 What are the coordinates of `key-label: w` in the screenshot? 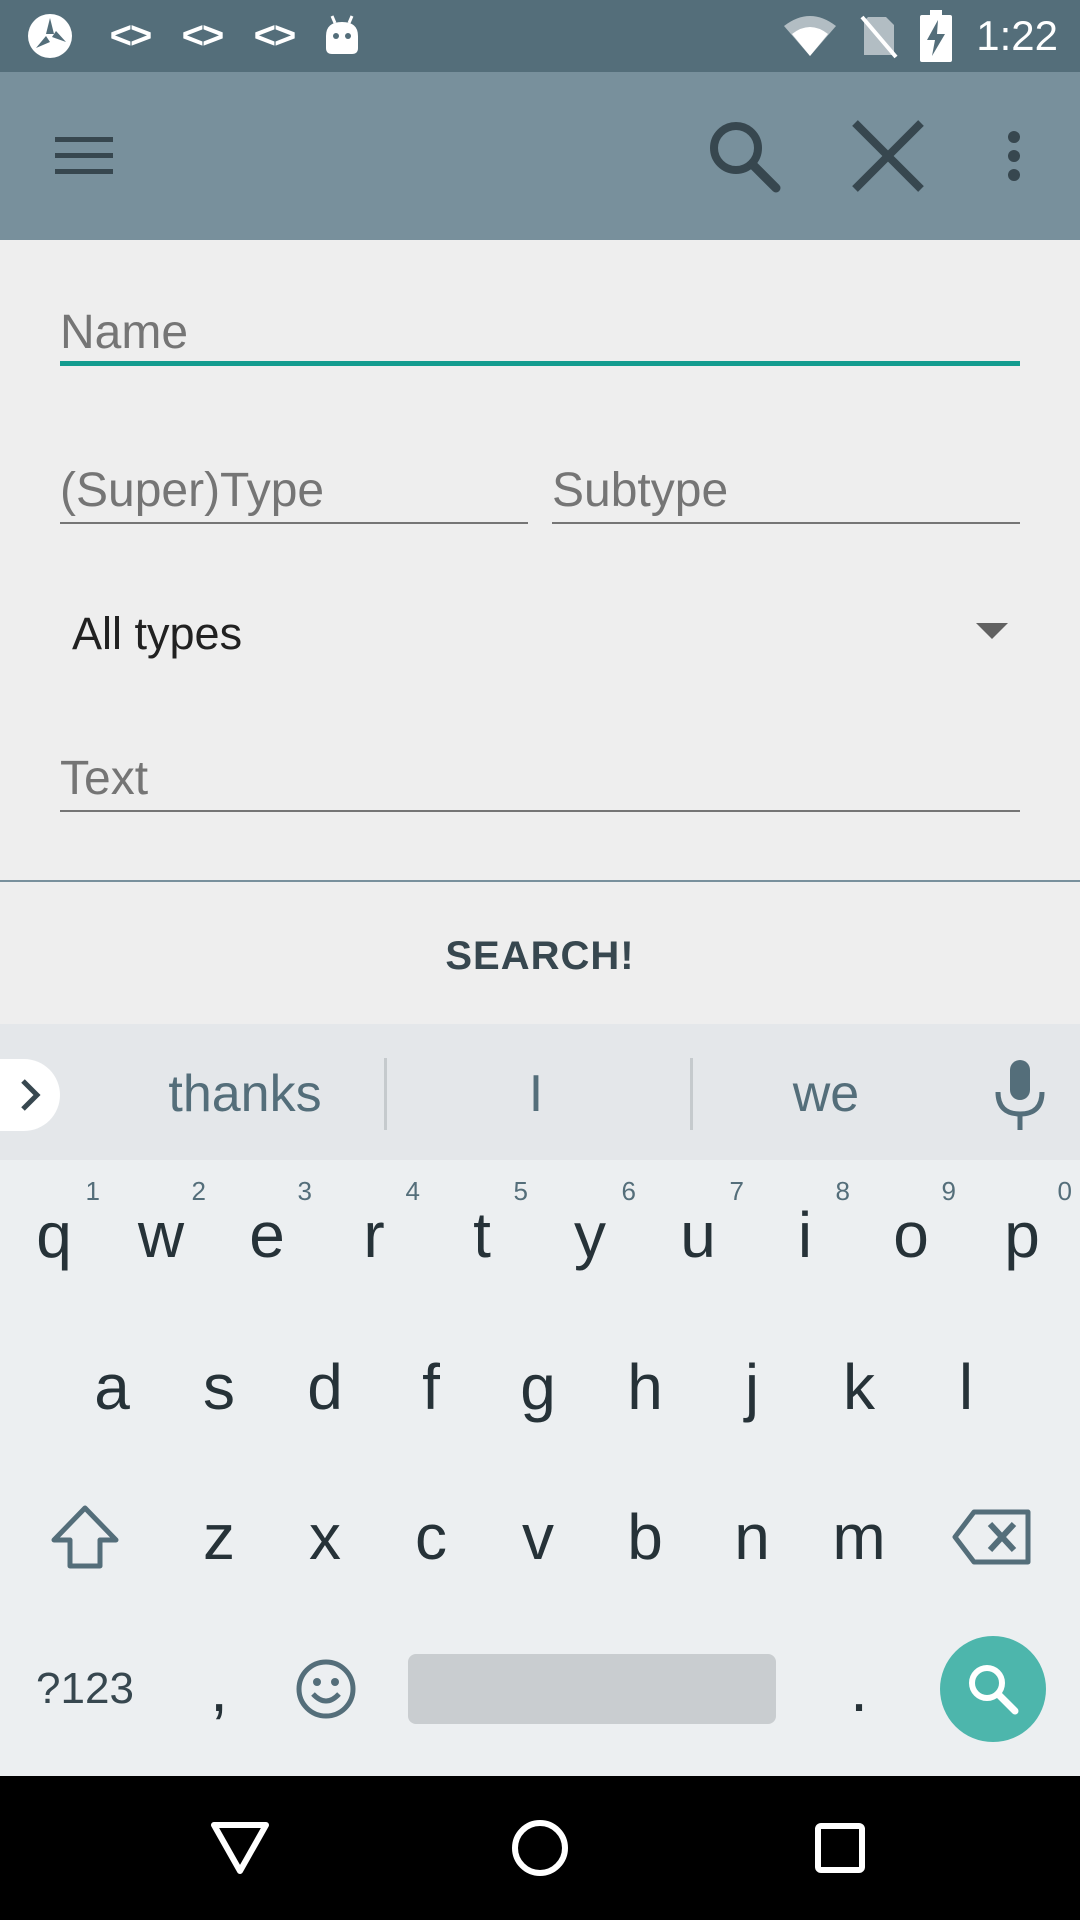 It's located at (161, 1235).